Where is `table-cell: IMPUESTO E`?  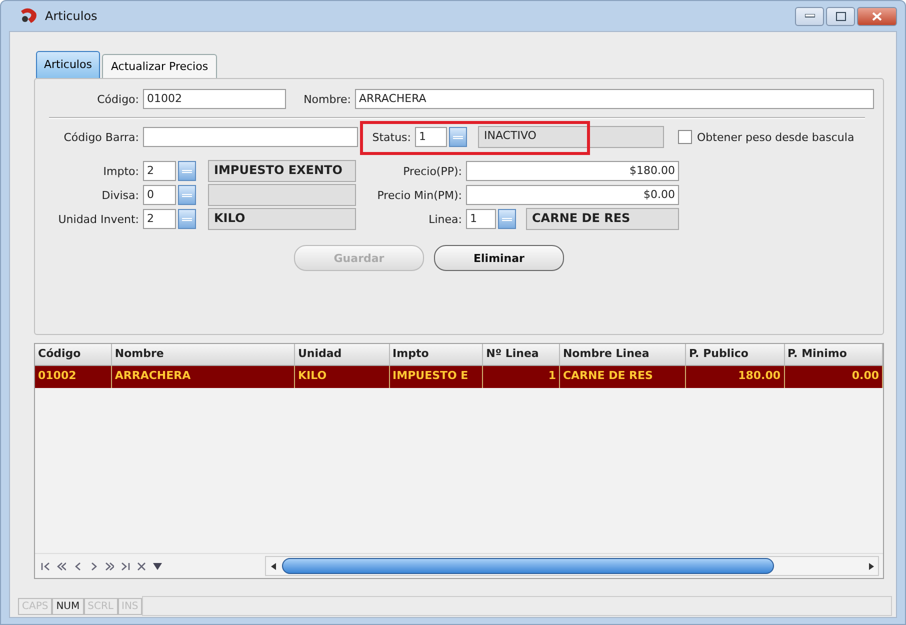 table-cell: IMPUESTO E is located at coordinates (437, 377).